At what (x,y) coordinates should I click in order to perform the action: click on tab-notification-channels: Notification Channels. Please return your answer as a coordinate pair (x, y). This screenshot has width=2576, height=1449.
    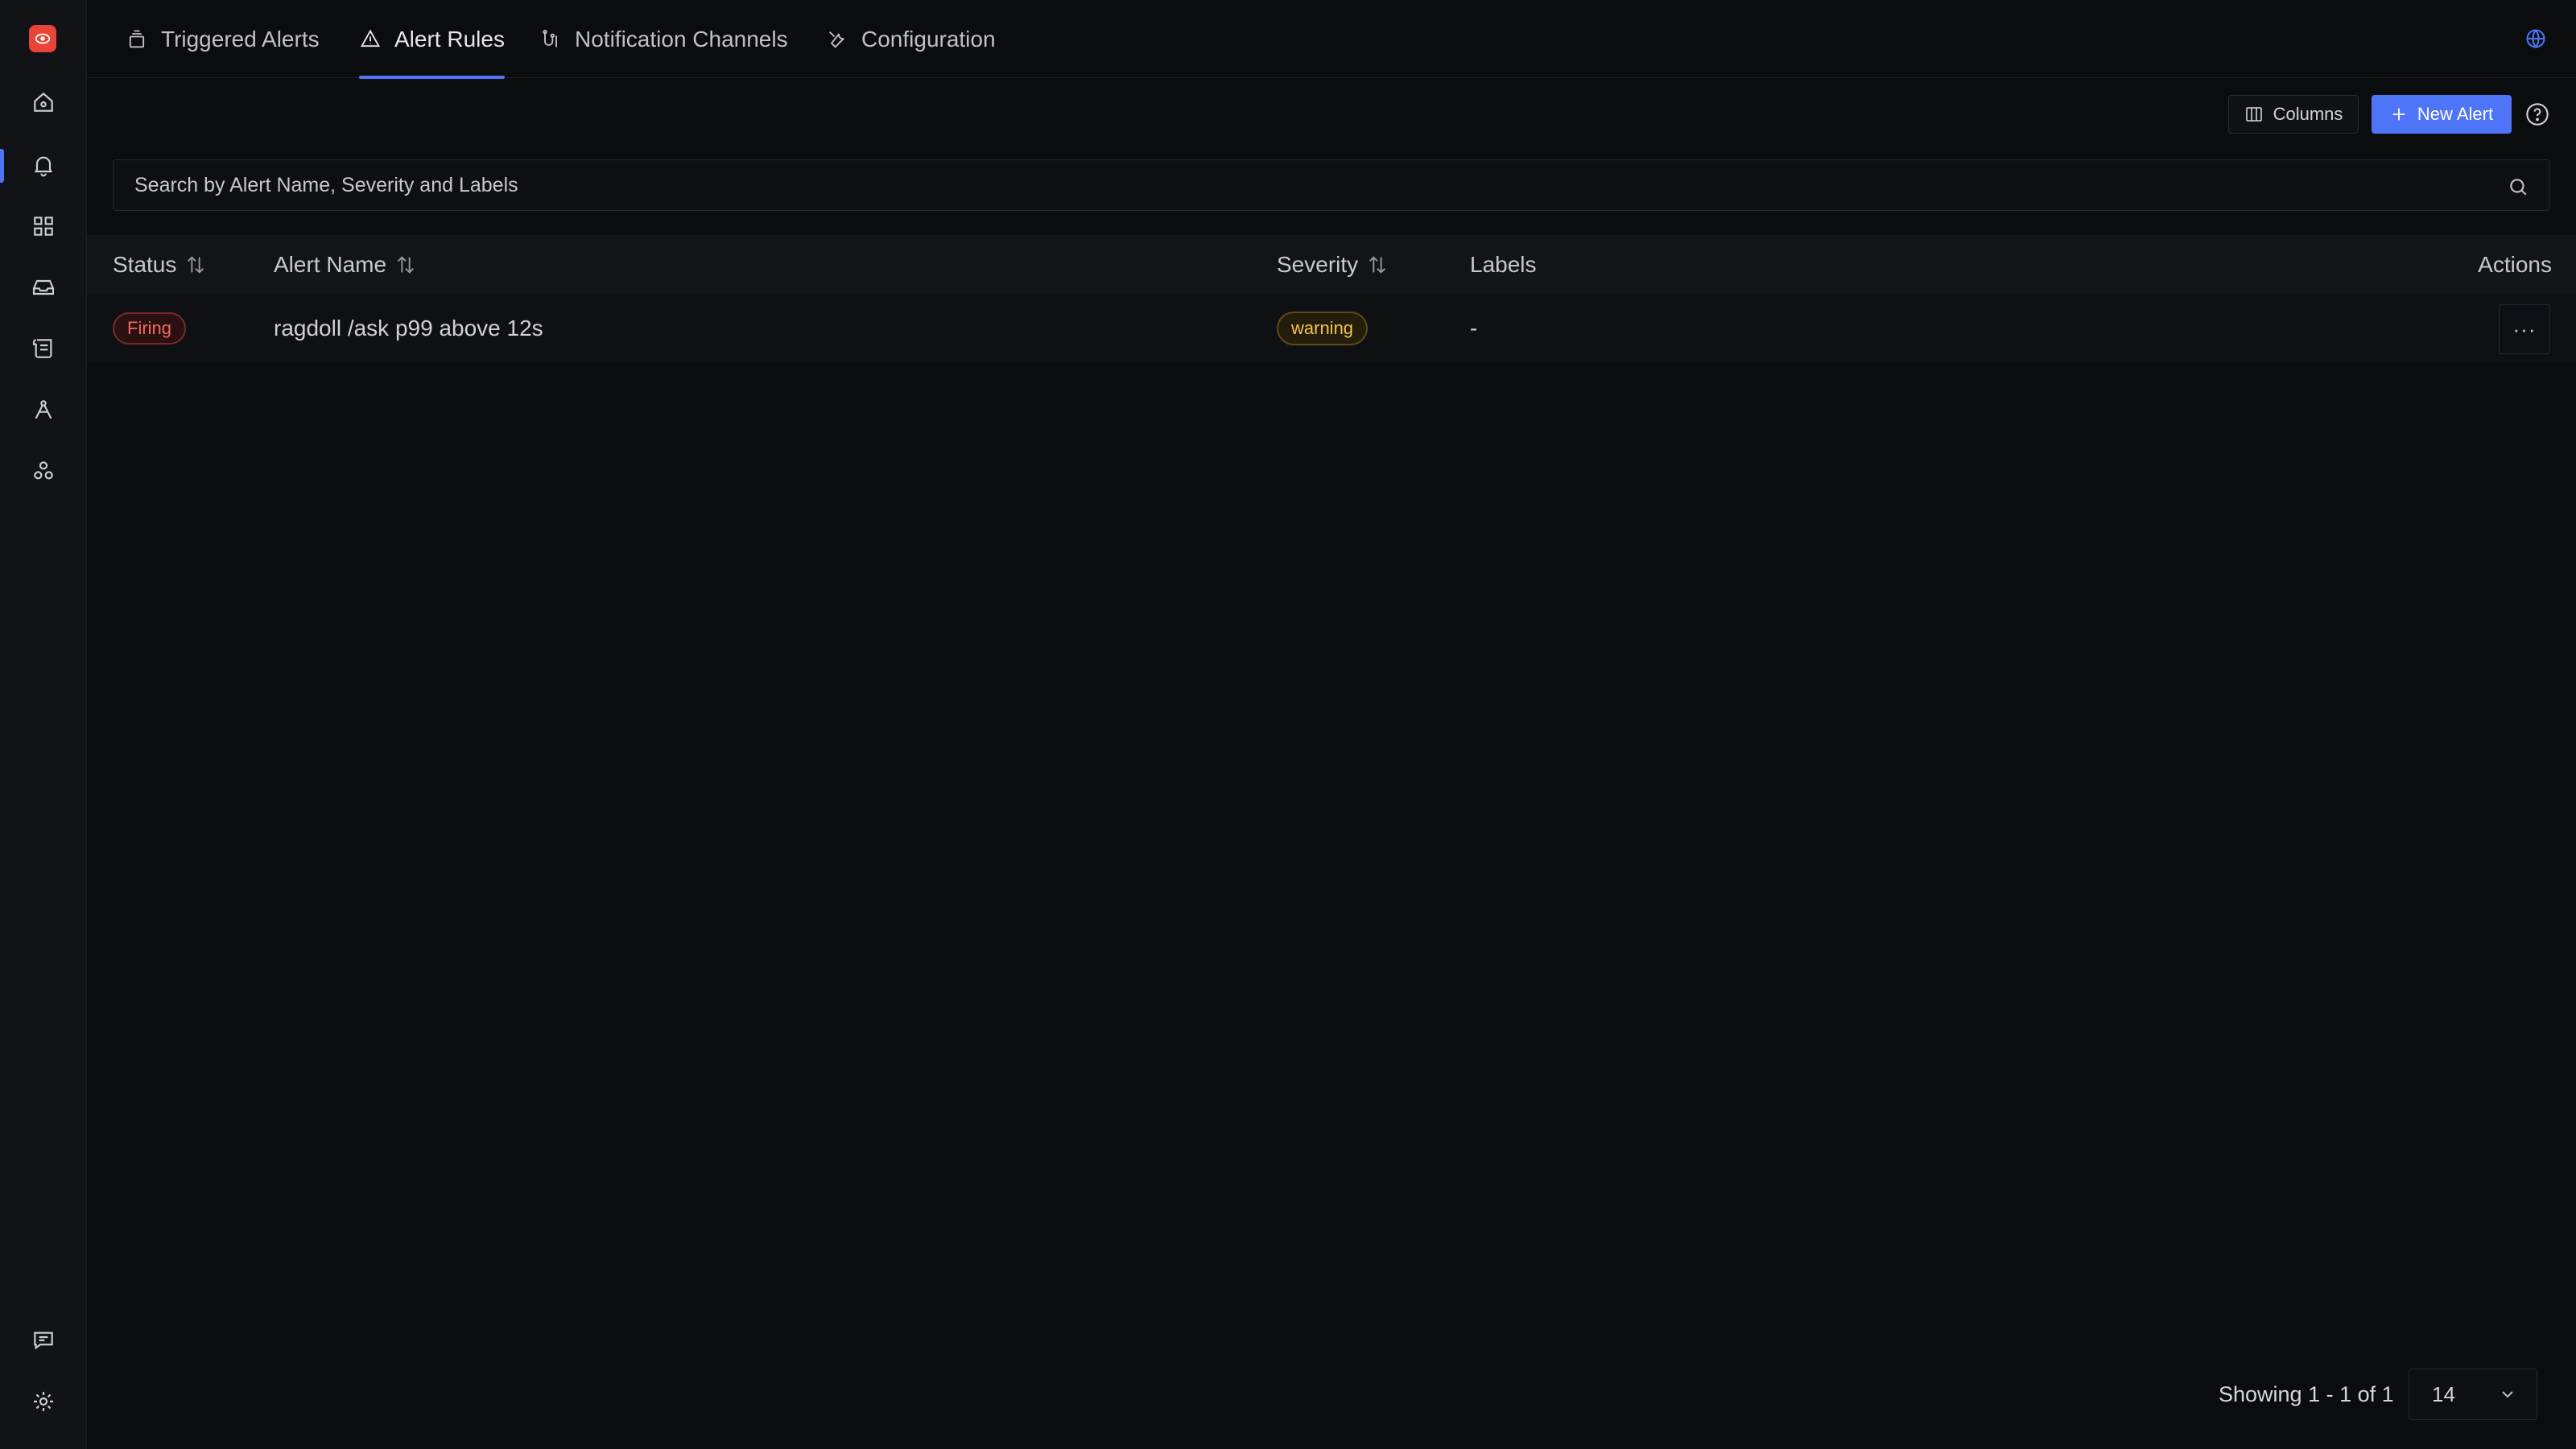
    Looking at the image, I should click on (663, 39).